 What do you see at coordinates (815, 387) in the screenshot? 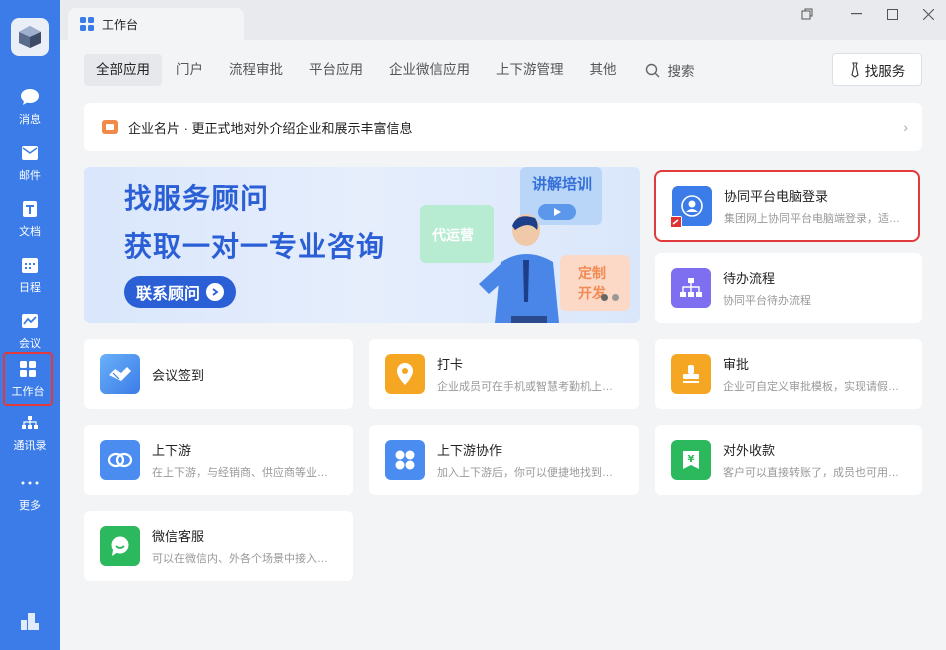
I see `app-description: 企业可自定义审批模板，实现请假、报销等审批` at bounding box center [815, 387].